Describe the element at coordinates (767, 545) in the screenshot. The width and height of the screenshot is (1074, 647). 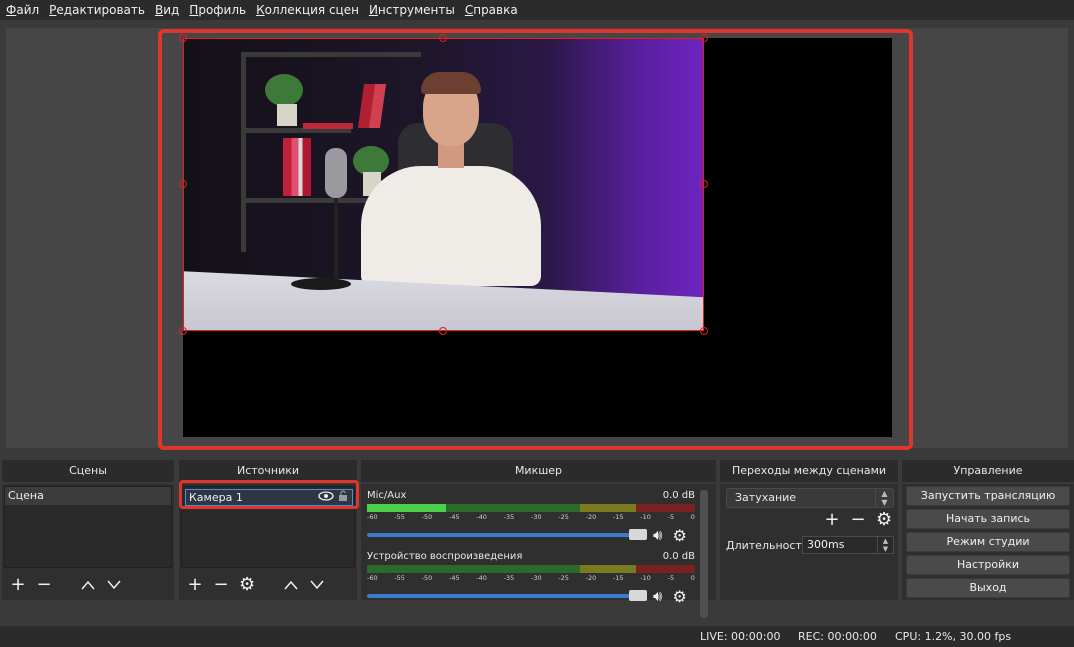
I see `duration-label: Длительность` at that location.